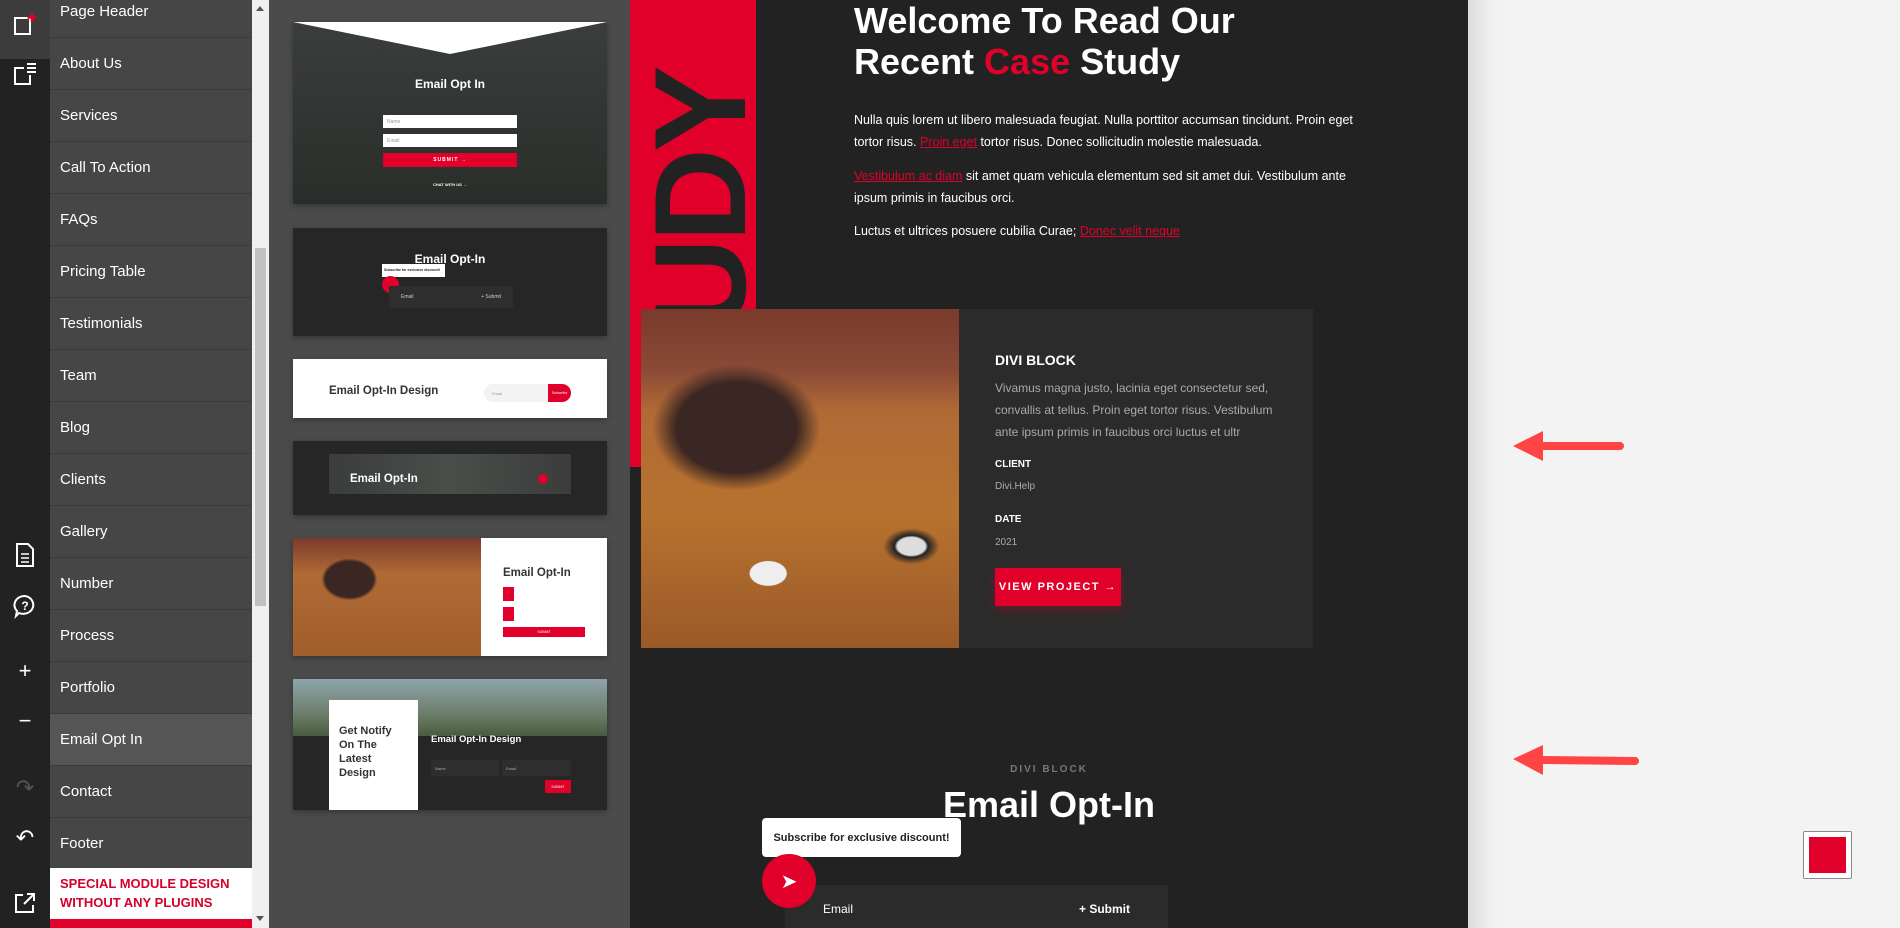  I want to click on color-swatch-button, so click(1827, 855).